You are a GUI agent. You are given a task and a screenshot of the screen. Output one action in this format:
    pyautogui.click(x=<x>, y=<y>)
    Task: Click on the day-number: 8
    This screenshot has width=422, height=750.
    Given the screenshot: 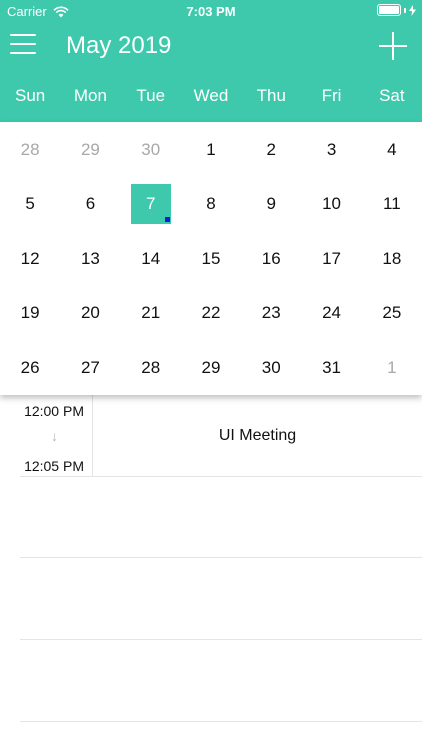 What is the action you would take?
    pyautogui.click(x=211, y=203)
    